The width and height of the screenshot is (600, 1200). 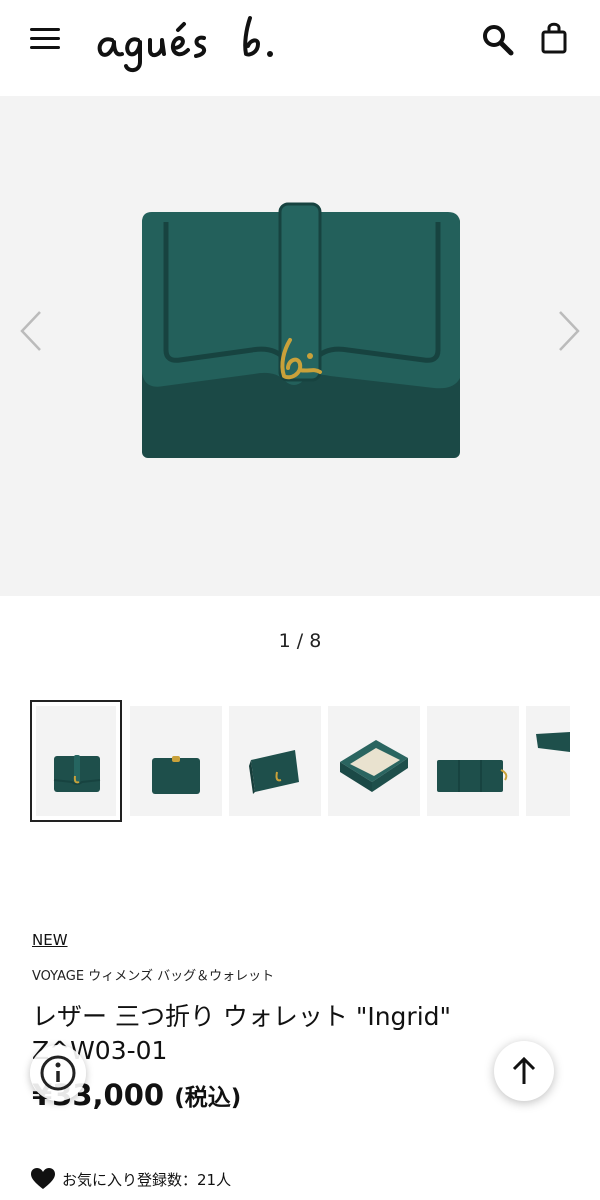 What do you see at coordinates (300, 331) in the screenshot?
I see `product-main-image` at bounding box center [300, 331].